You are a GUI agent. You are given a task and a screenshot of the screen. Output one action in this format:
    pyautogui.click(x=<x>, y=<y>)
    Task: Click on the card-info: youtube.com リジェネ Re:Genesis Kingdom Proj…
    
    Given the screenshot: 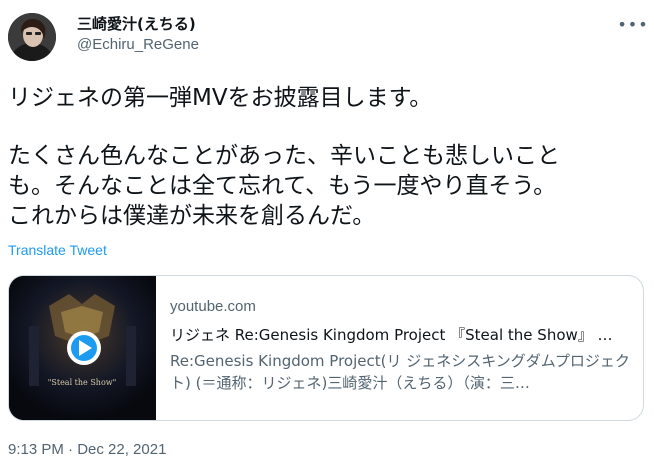 What is the action you would take?
    pyautogui.click(x=404, y=346)
    